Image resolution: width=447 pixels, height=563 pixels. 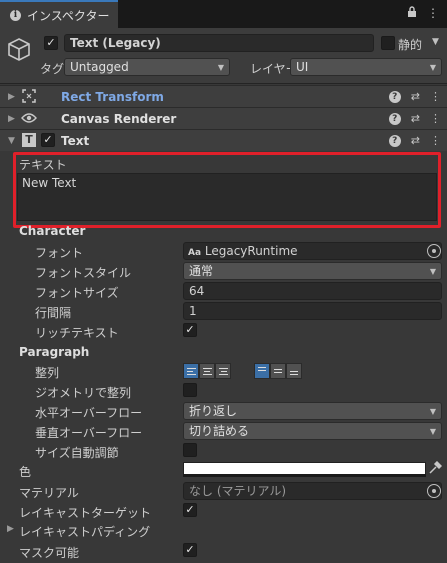 I want to click on text-icon: T, so click(x=29, y=140).